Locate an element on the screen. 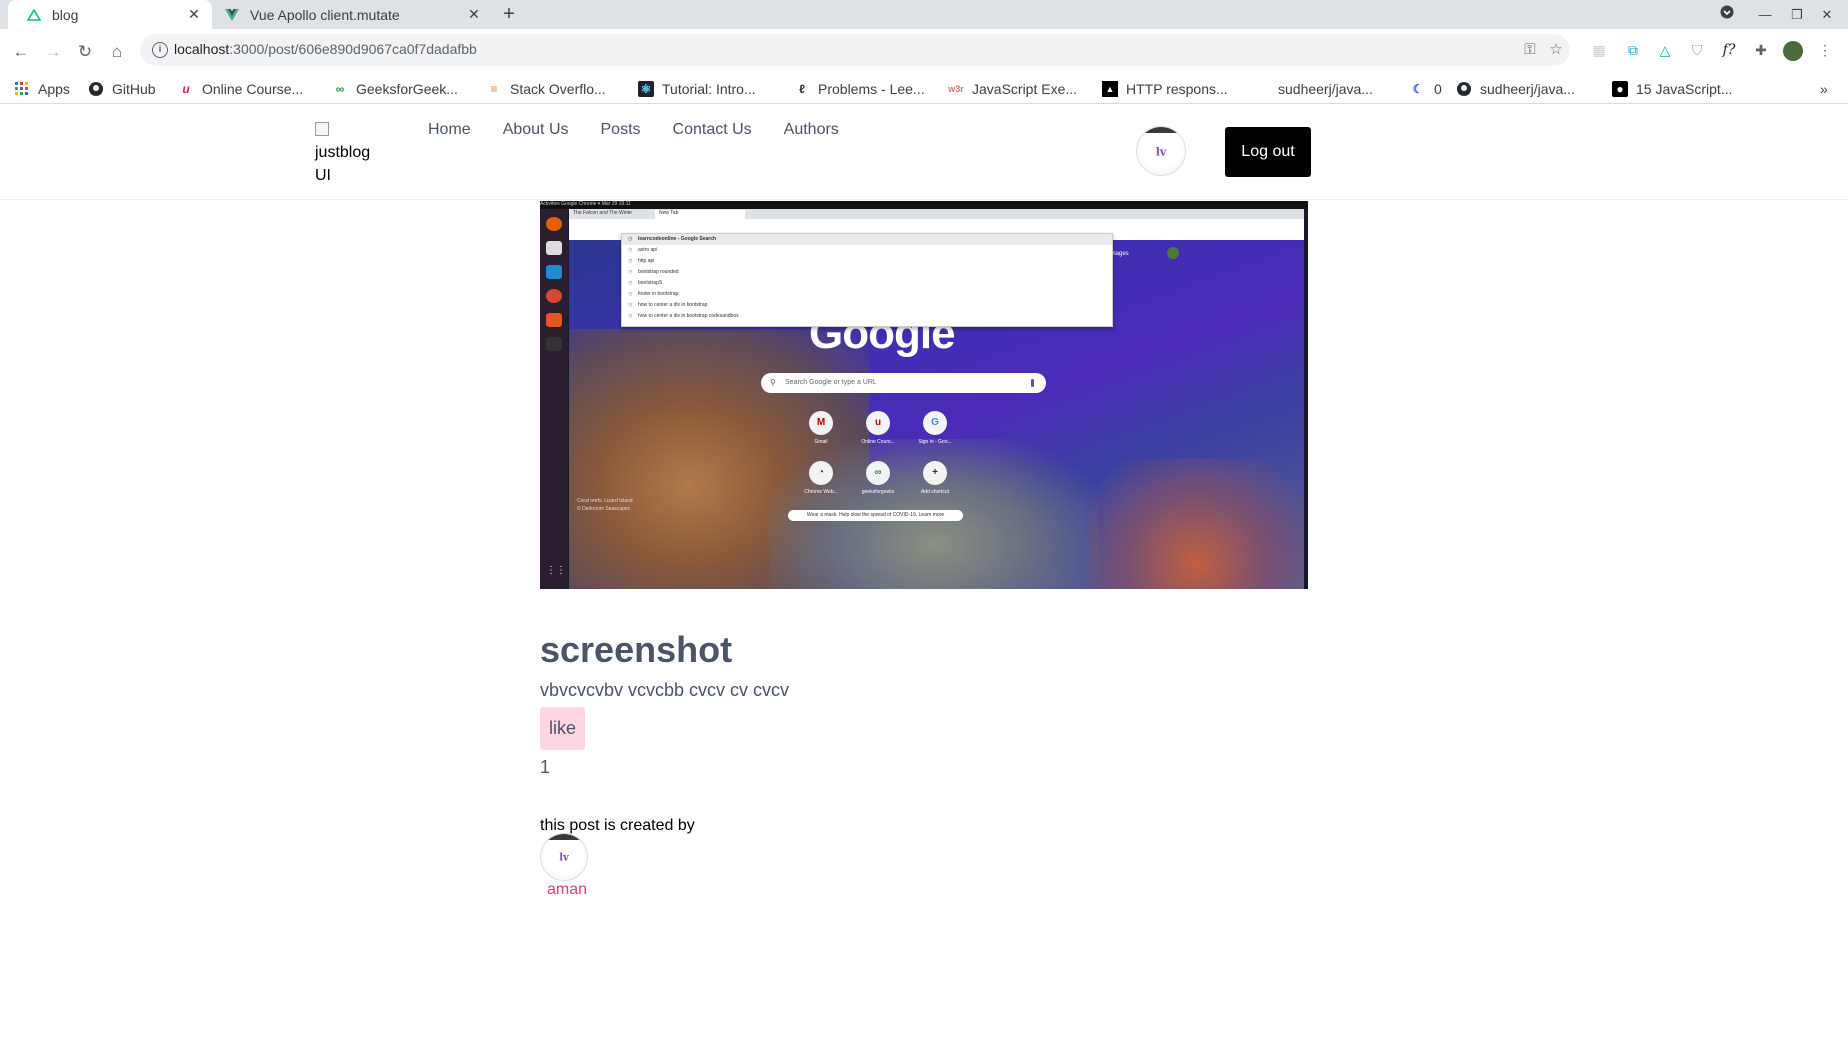 The height and width of the screenshot is (1053, 1848). avatar is located at coordinates (1793, 50).